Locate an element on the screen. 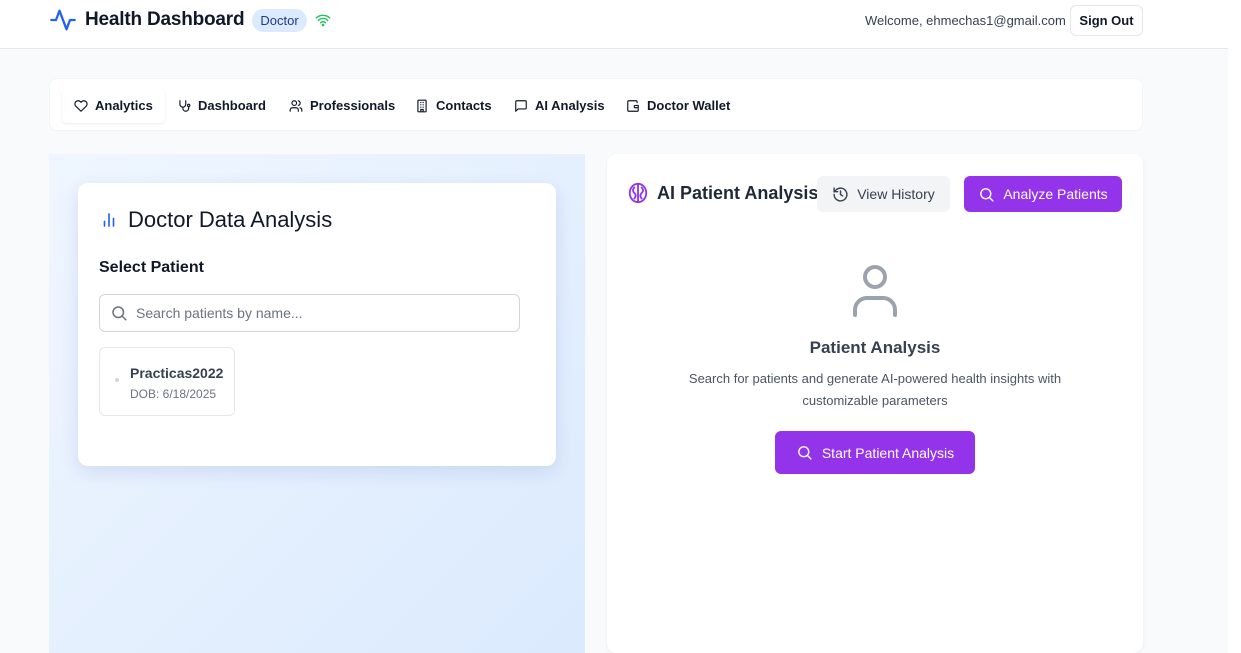 The width and height of the screenshot is (1241, 653). tab-contacts: Contacts is located at coordinates (453, 105).